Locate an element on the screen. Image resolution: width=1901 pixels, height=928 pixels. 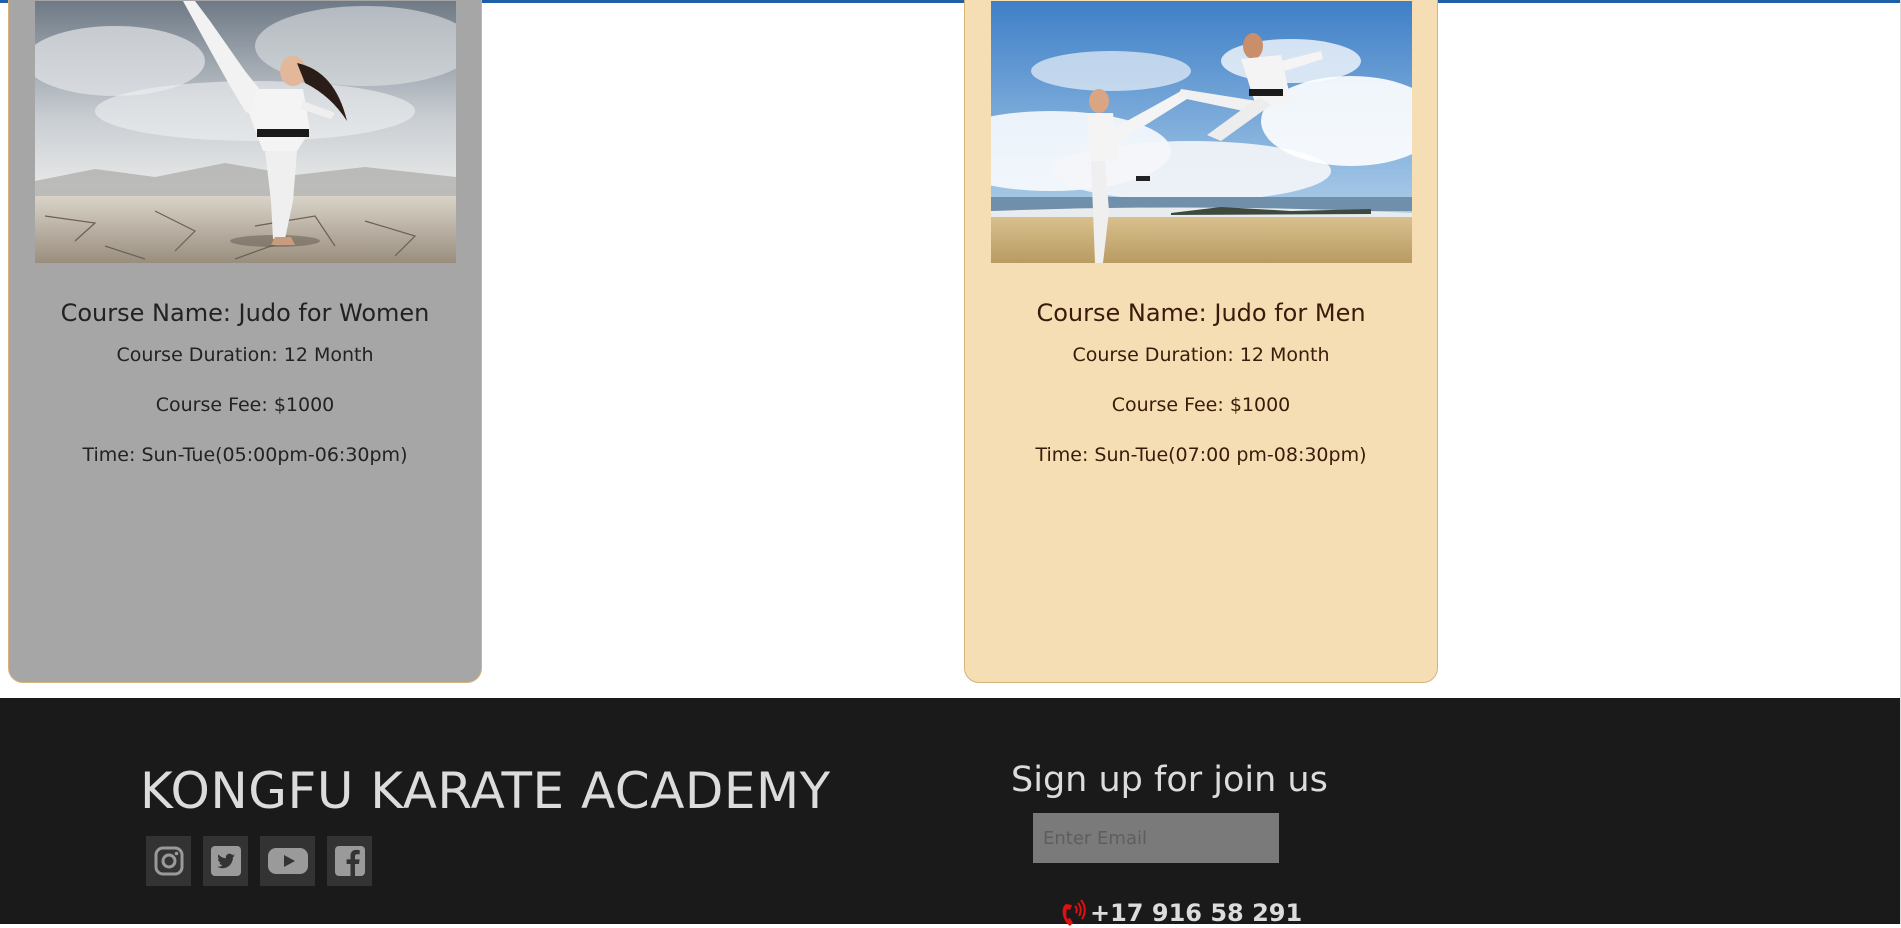
facebook-icon is located at coordinates (349, 861).